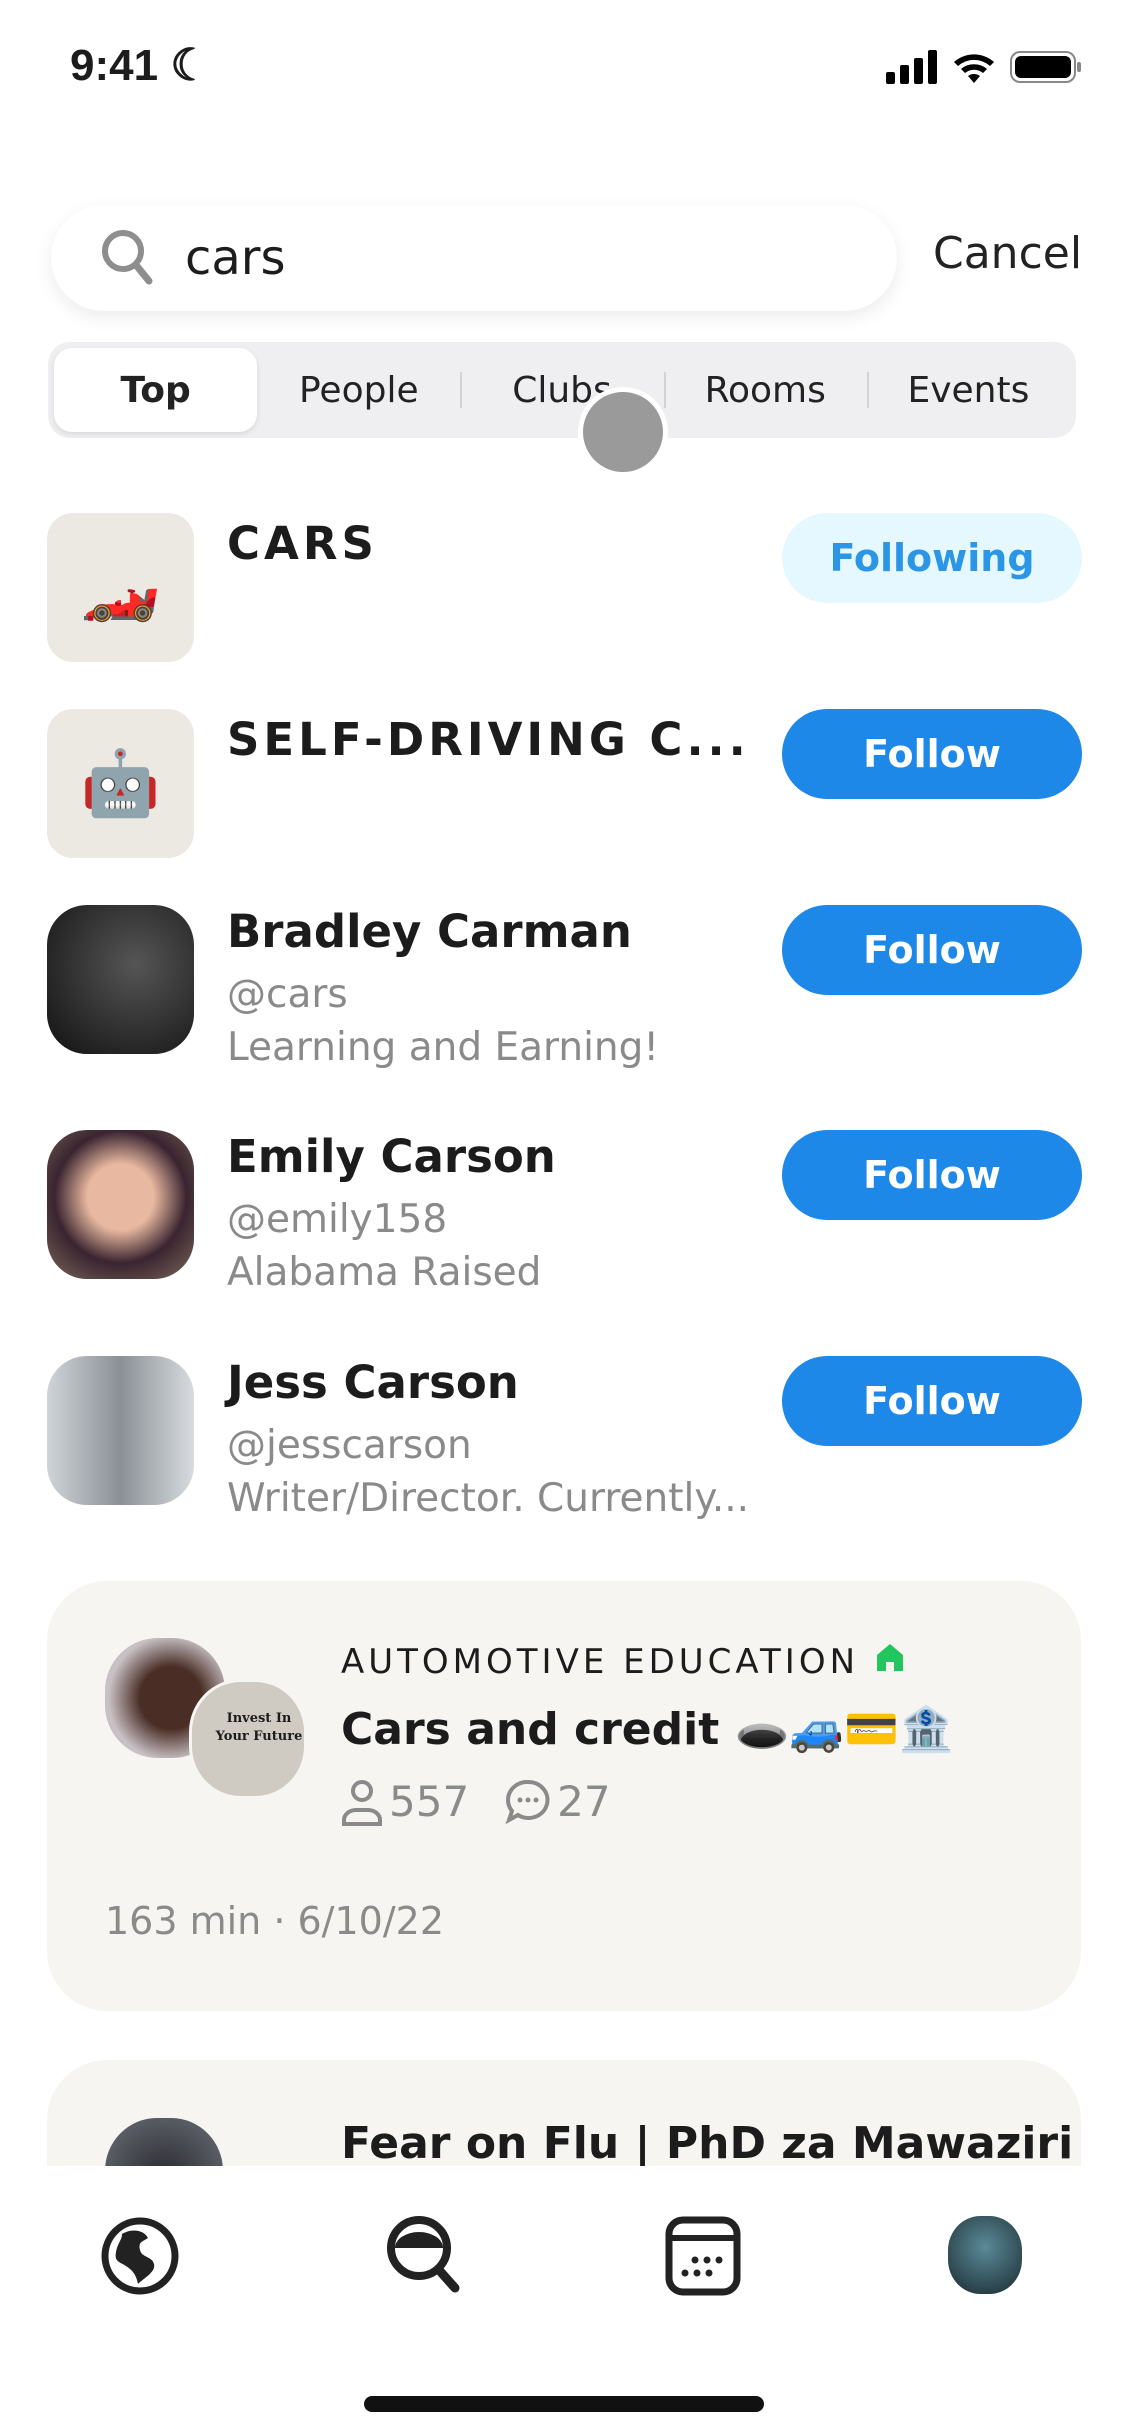 This screenshot has width=1126, height=2436. What do you see at coordinates (302, 543) in the screenshot?
I see `club-name: CARS` at bounding box center [302, 543].